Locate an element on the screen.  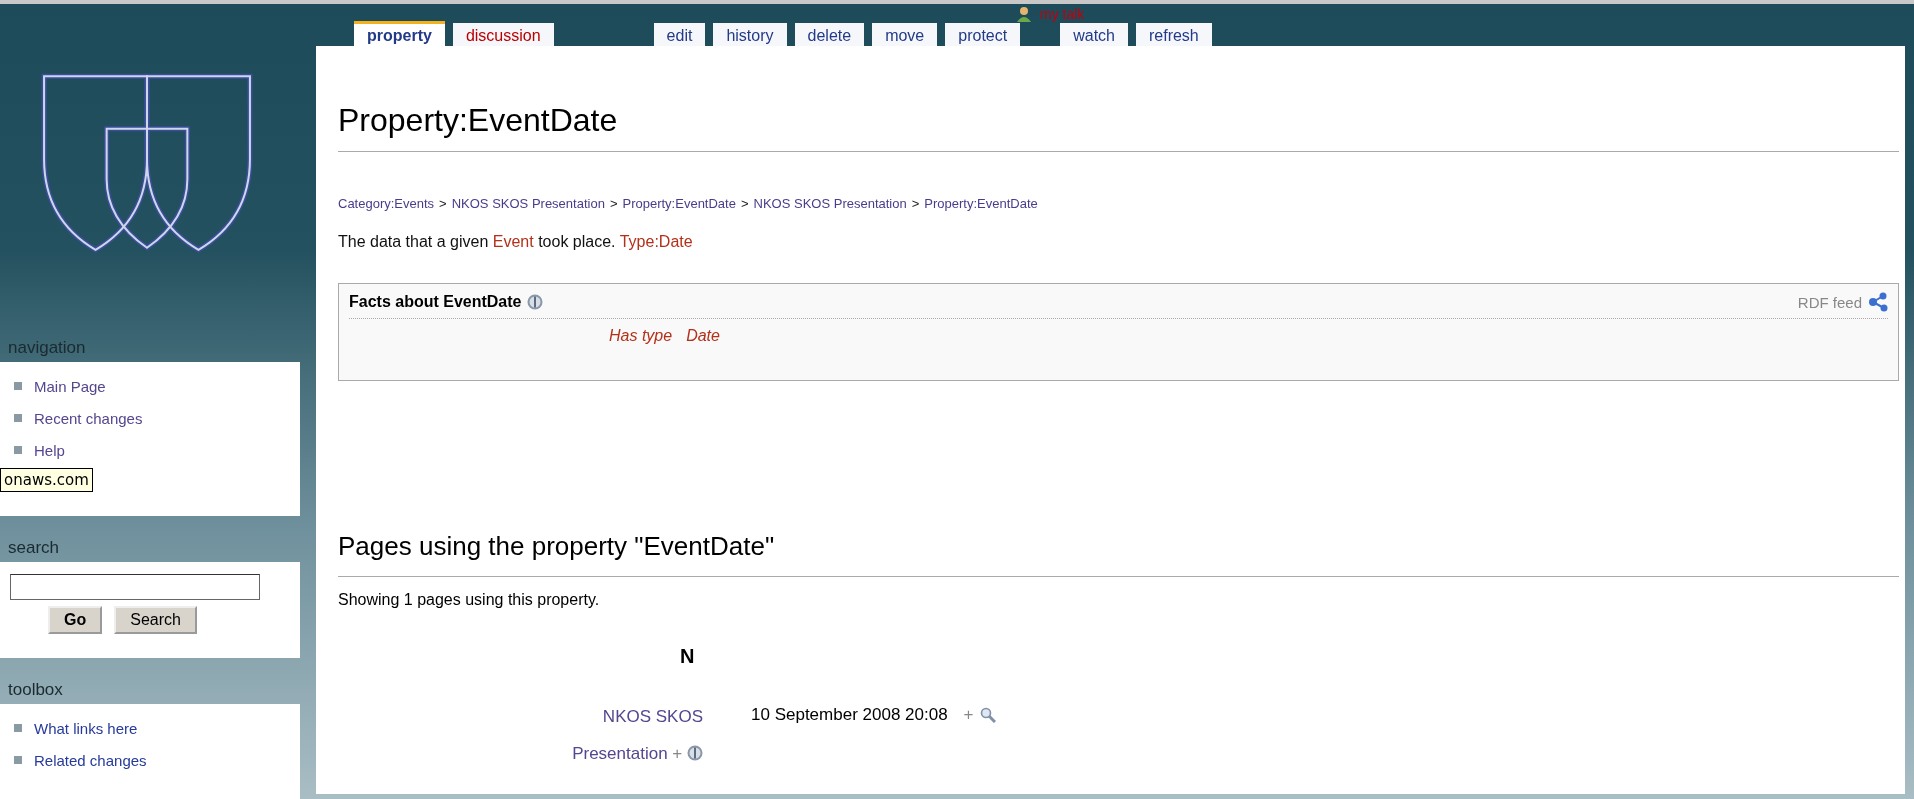
tab: history is located at coordinates (750, 34).